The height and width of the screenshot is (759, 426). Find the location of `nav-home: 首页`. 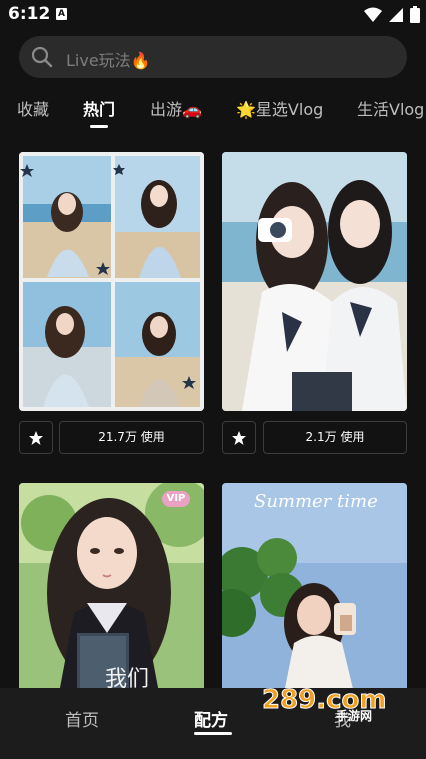

nav-home: 首页 is located at coordinates (82, 718).